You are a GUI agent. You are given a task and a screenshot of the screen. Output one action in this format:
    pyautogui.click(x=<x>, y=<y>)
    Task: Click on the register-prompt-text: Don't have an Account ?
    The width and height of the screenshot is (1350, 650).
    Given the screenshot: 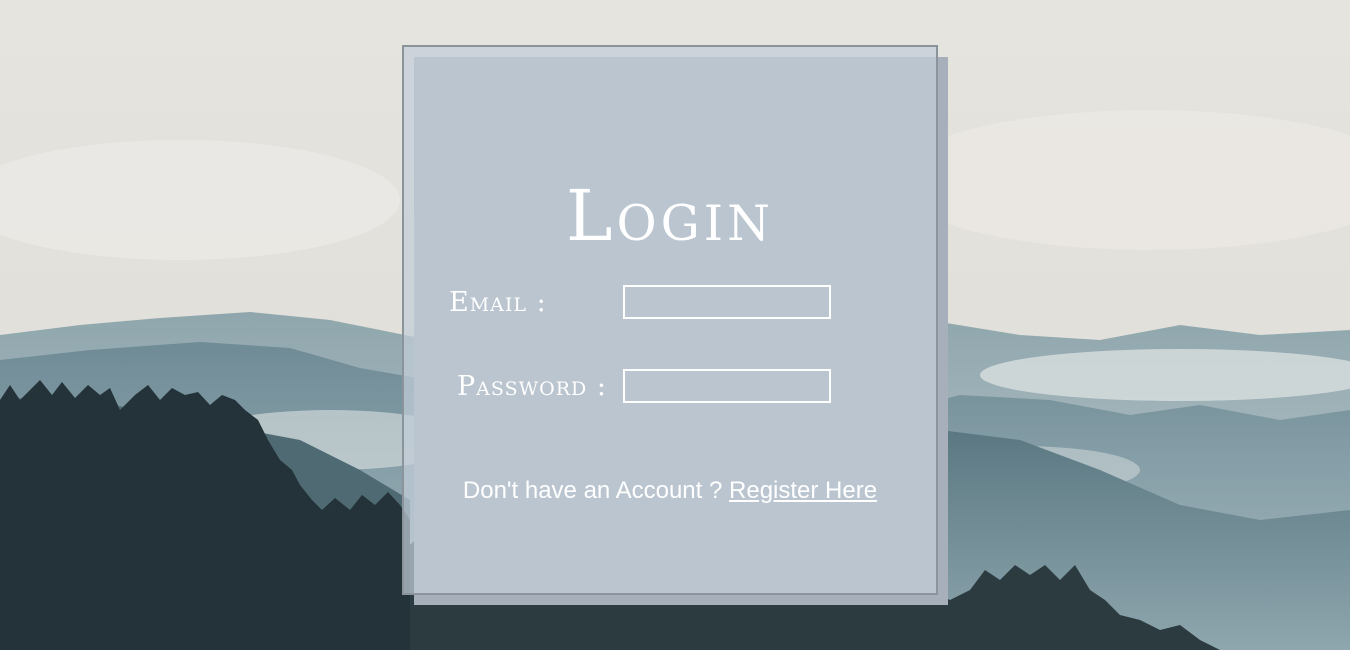 What is the action you would take?
    pyautogui.click(x=592, y=490)
    